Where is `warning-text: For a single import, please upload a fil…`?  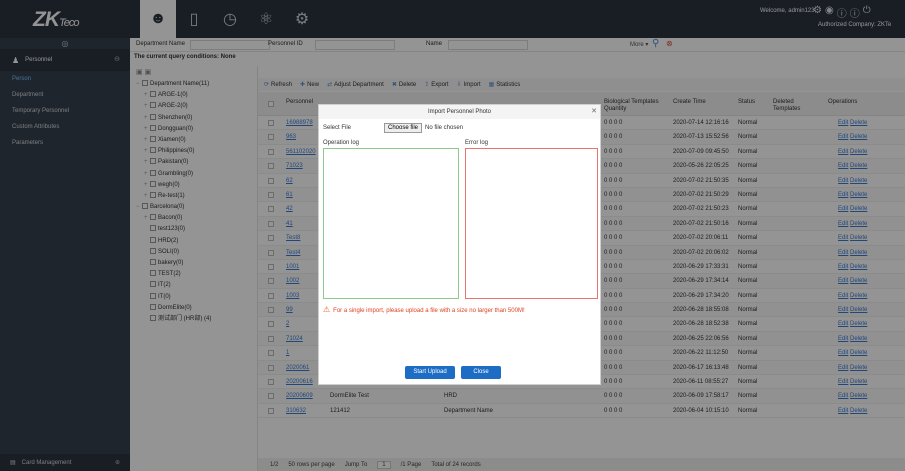
warning-text: For a single import, please upload a fil… is located at coordinates (429, 311).